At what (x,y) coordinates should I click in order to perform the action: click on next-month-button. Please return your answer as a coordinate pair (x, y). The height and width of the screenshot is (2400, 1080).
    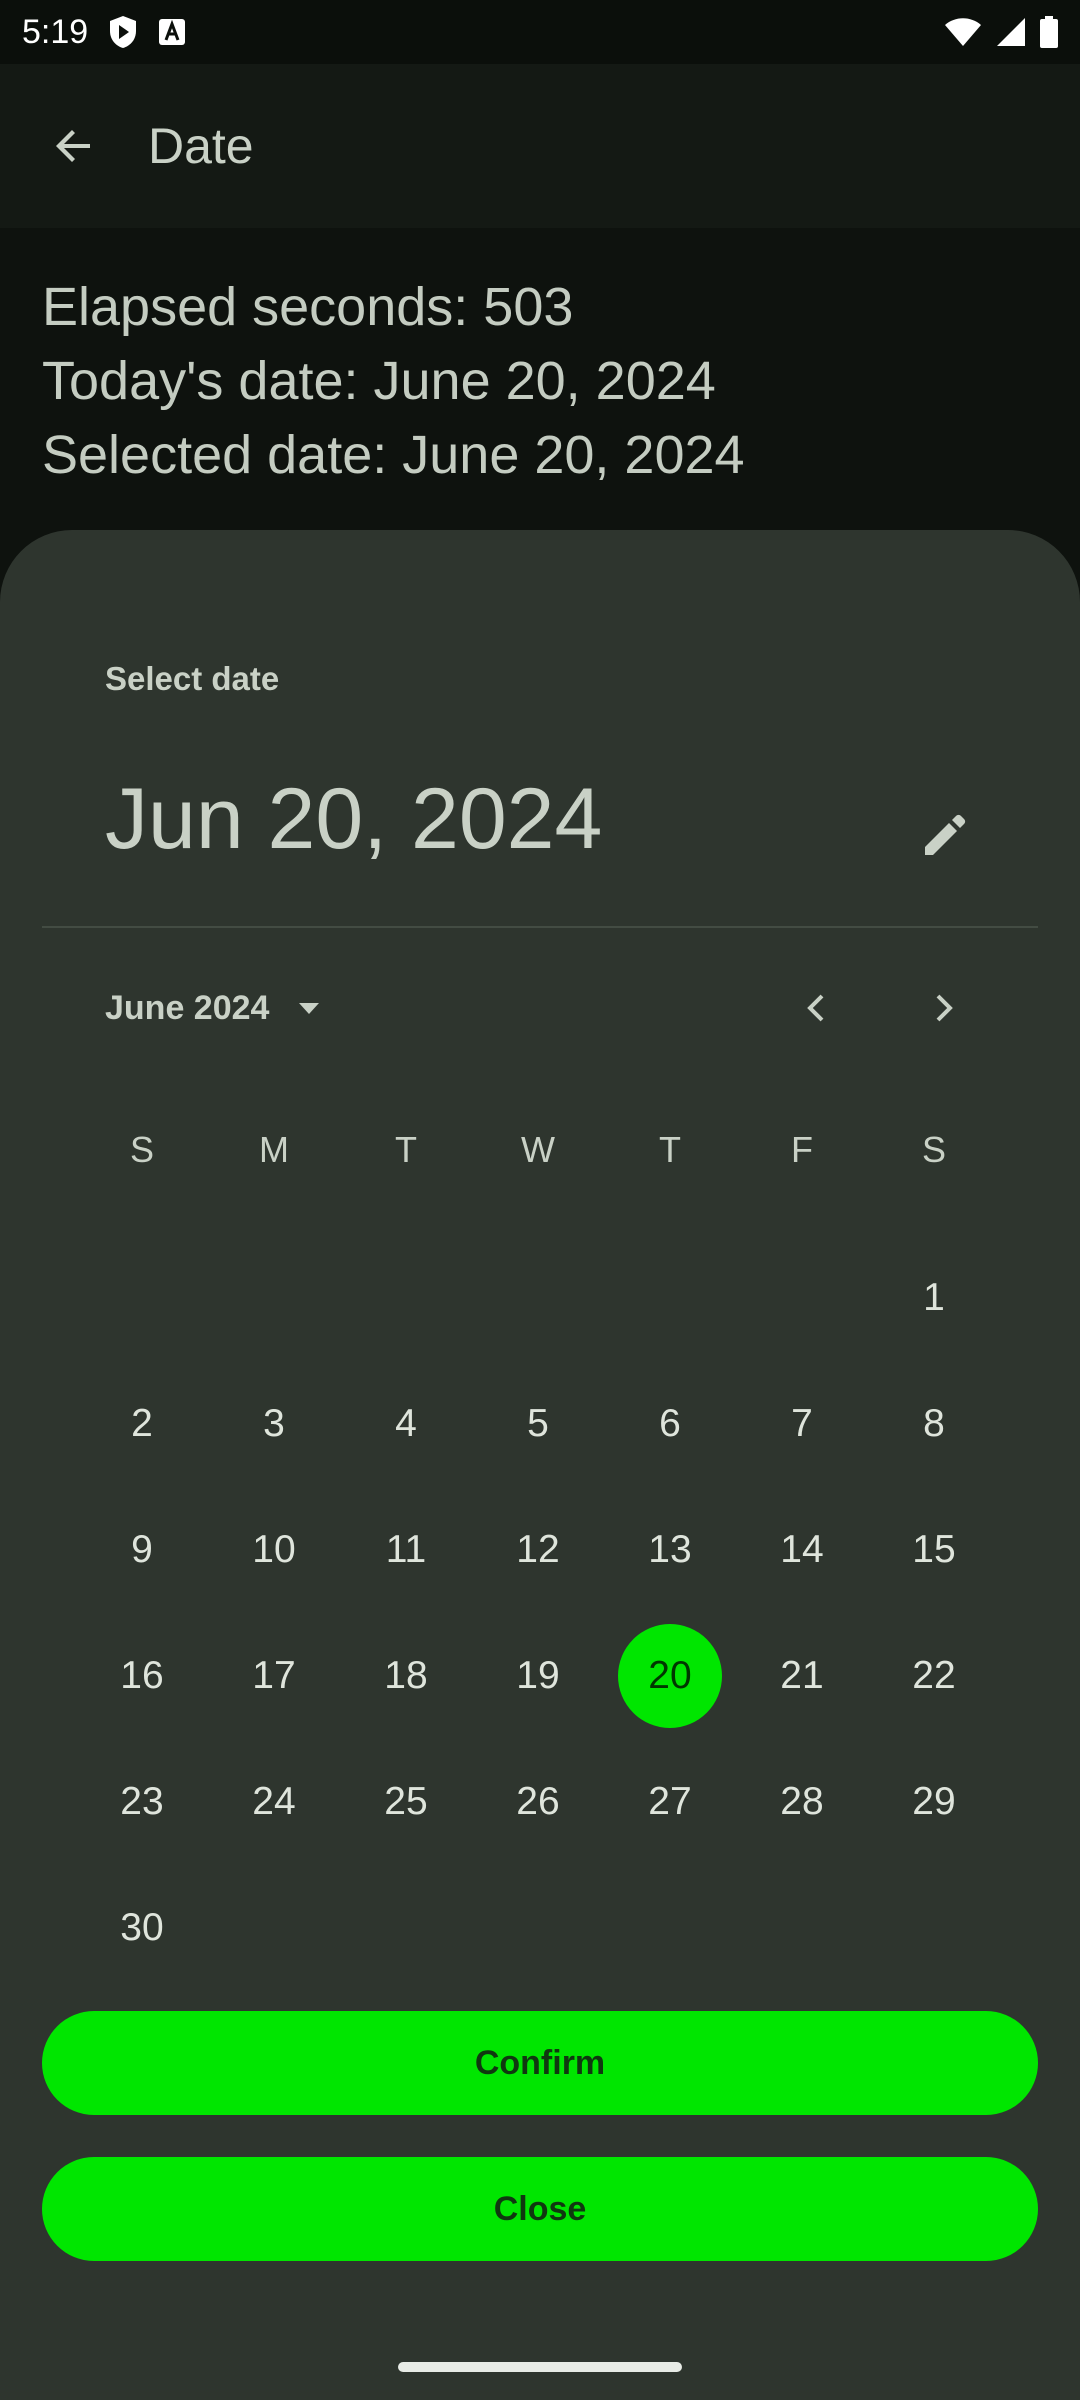
    Looking at the image, I should click on (943, 1008).